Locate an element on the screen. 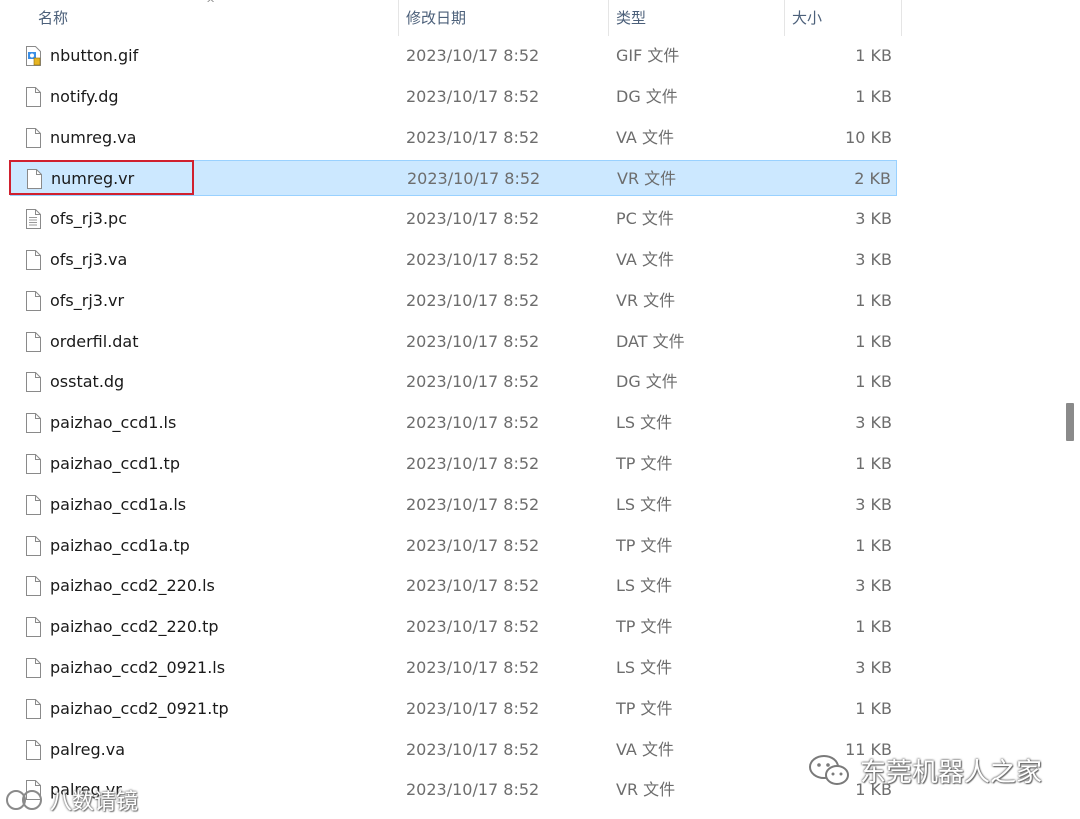  column-header-type-label: 类型 is located at coordinates (631, 18).